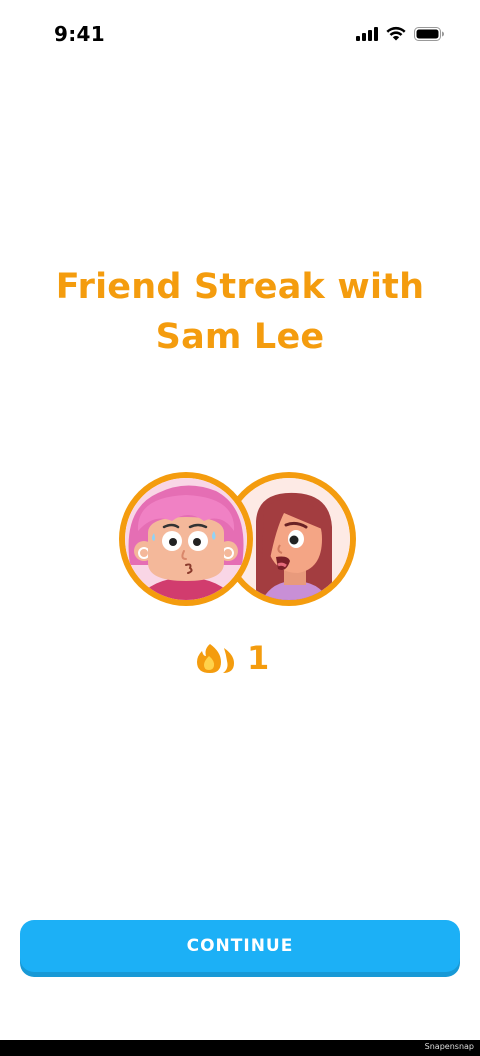  I want to click on streak-row: 1, so click(231, 658).